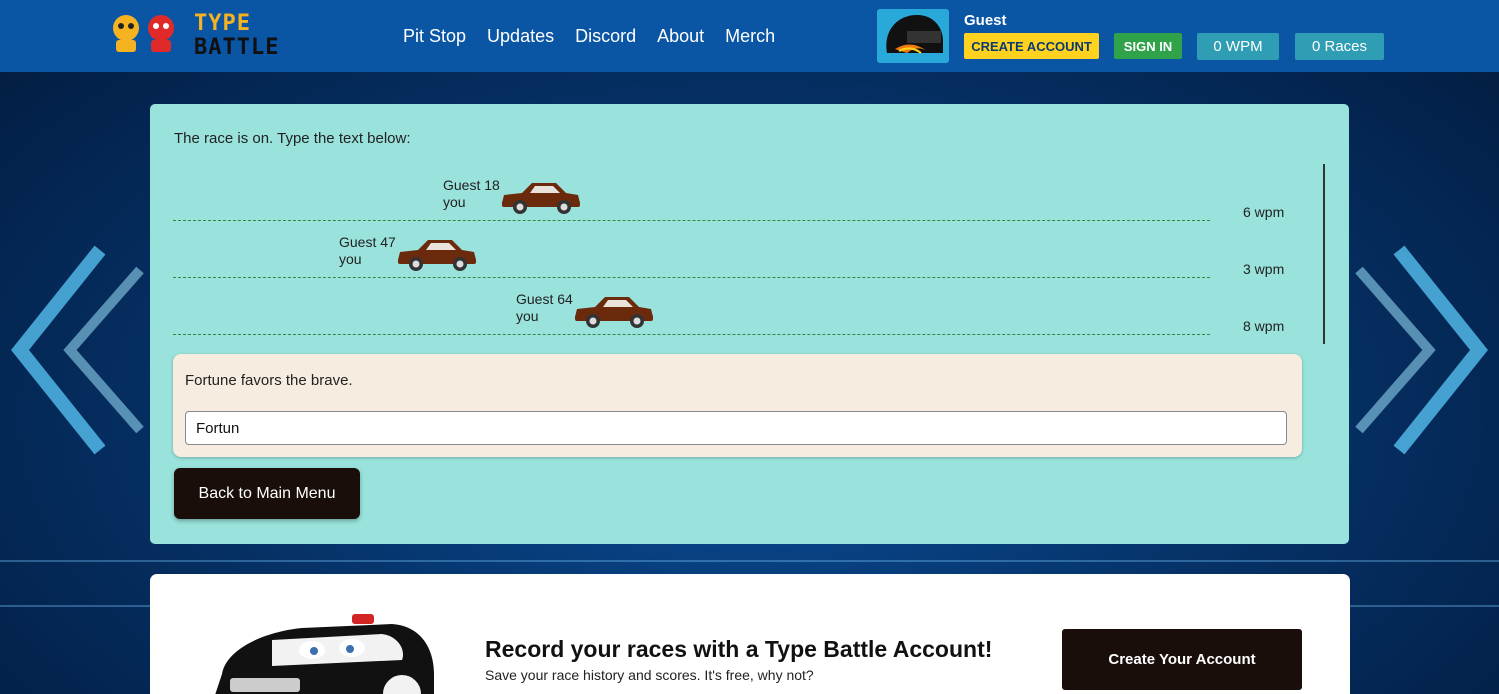 This screenshot has width=1499, height=694. I want to click on sign-in-button: SIGN IN, so click(1148, 46).